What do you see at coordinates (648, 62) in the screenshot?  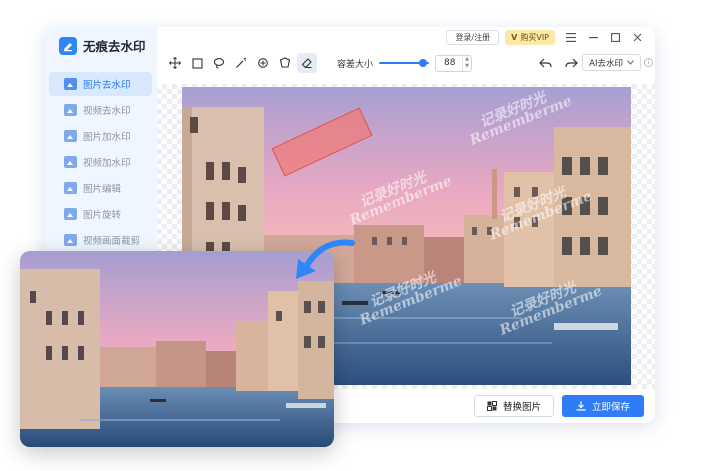 I see `info-icon: i` at bounding box center [648, 62].